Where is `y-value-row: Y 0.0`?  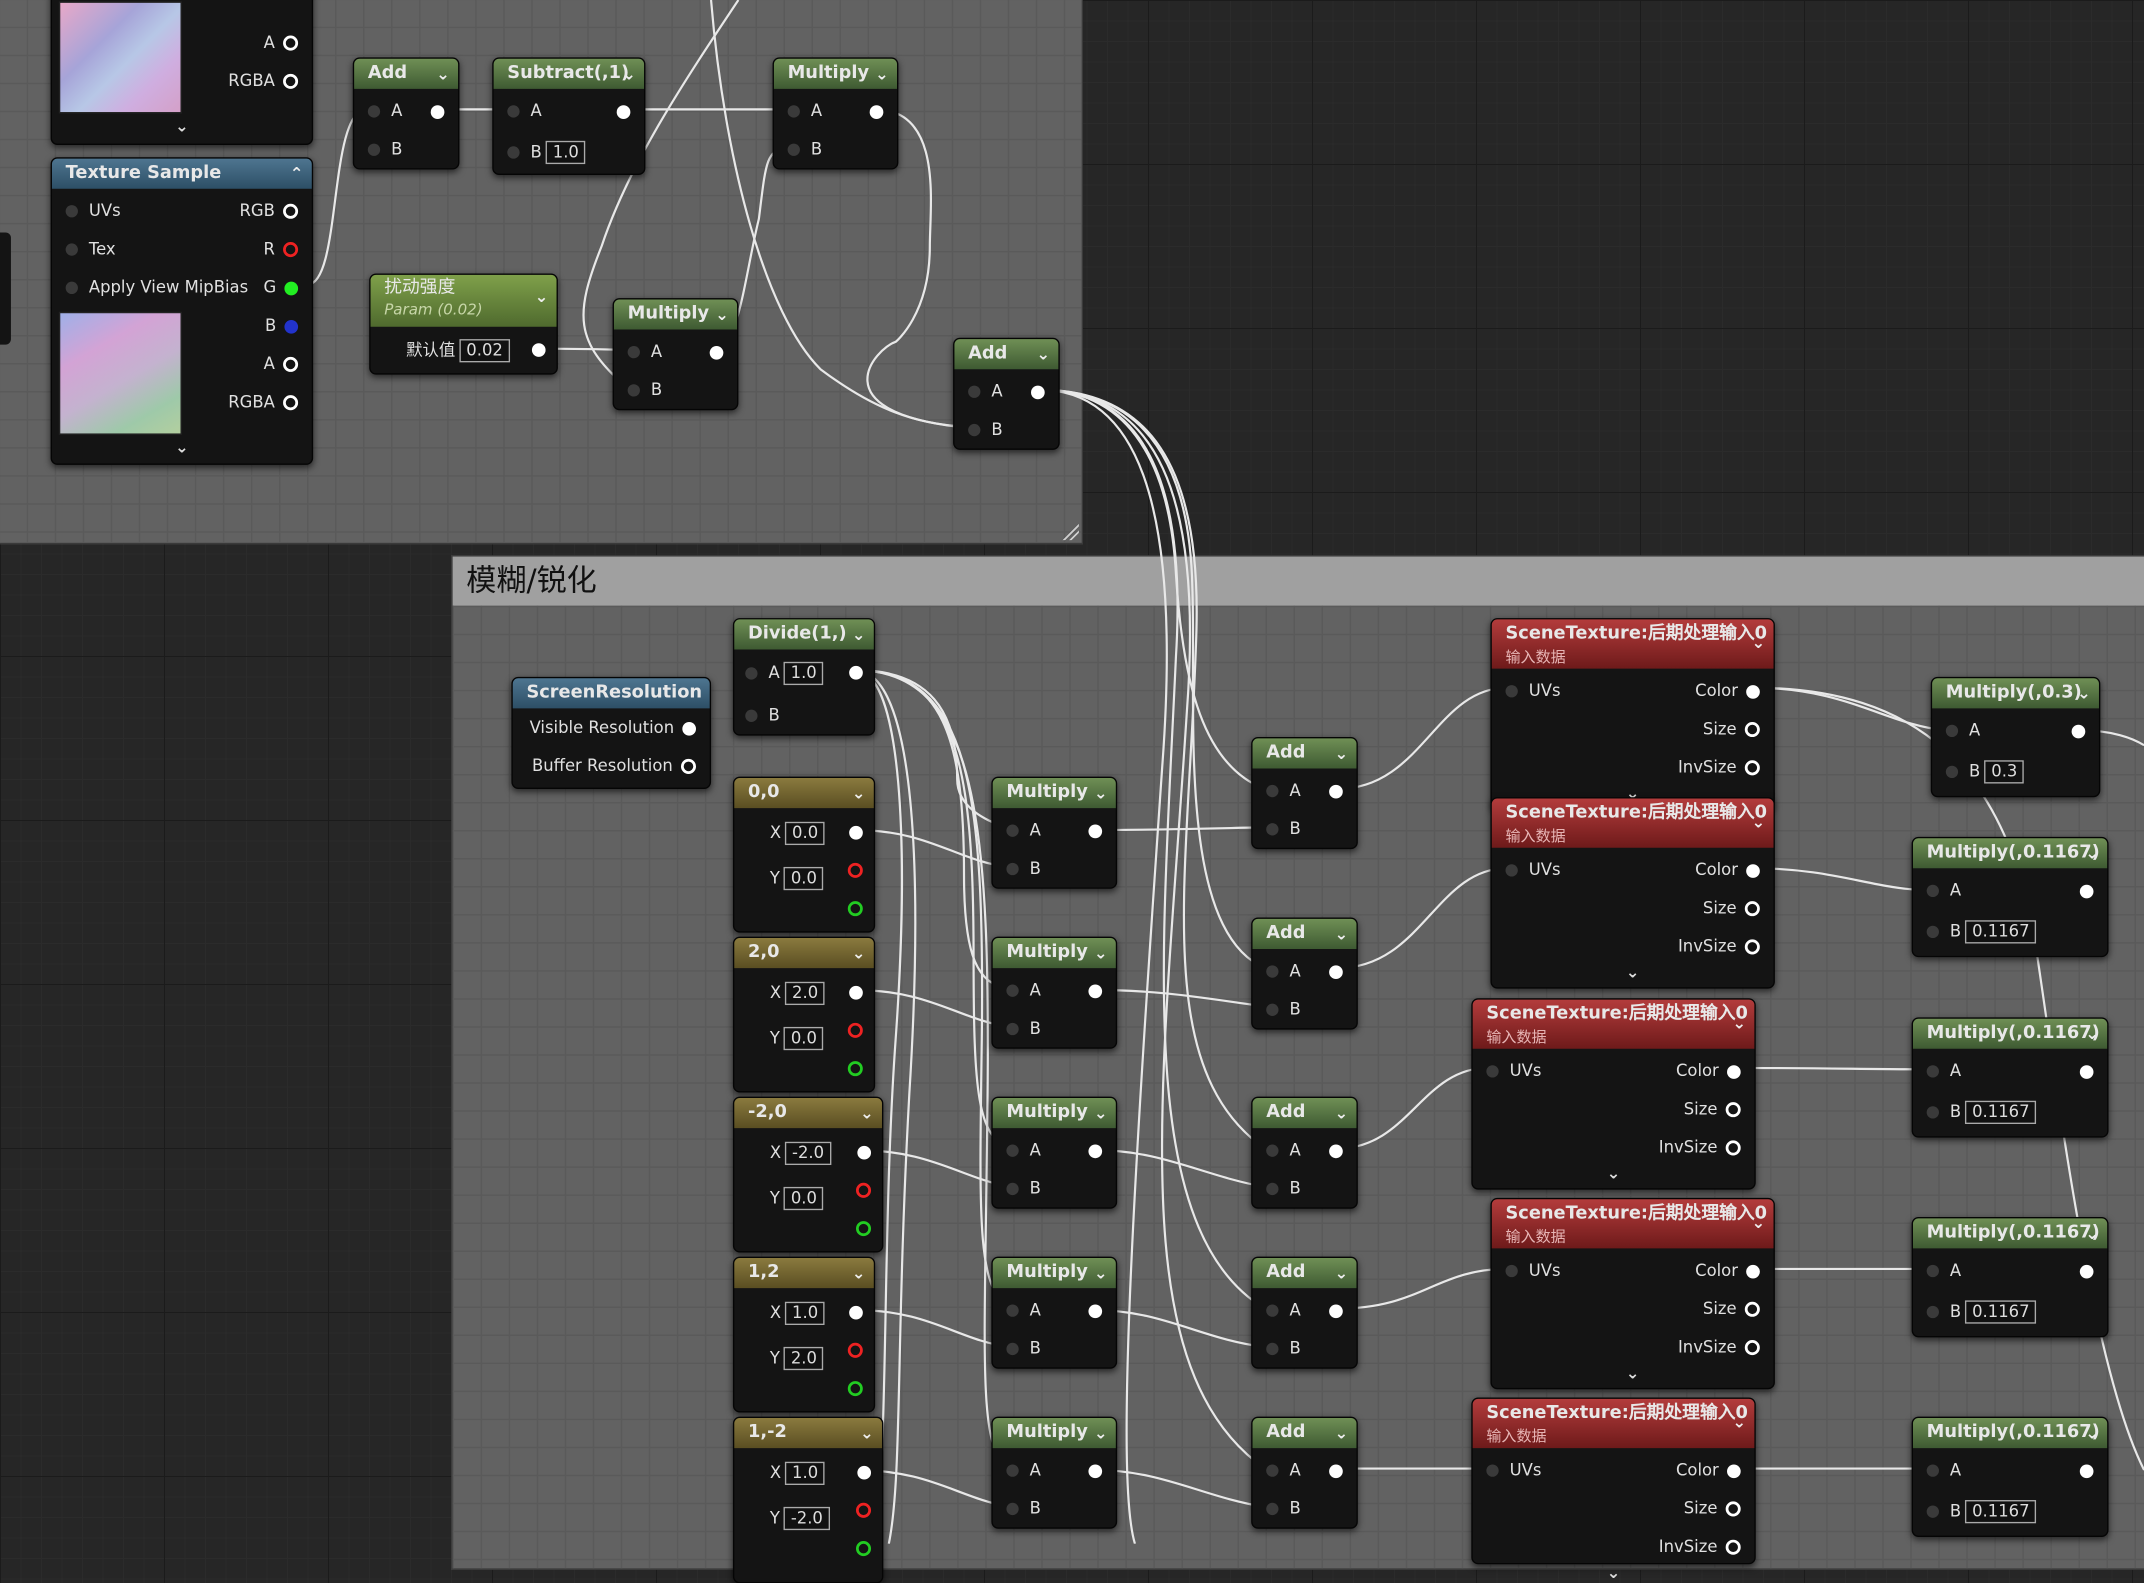
y-value-row: Y 0.0 is located at coordinates (797, 1198).